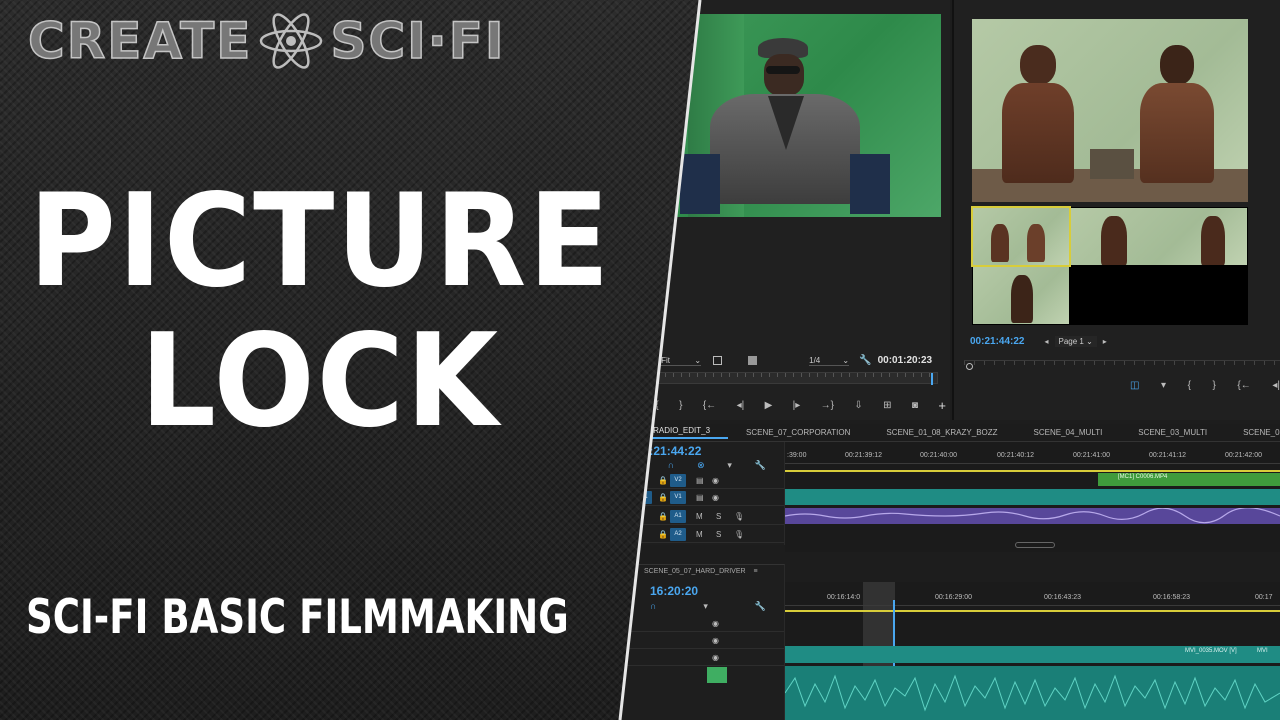 The image size is (1280, 720). What do you see at coordinates (1172, 432) in the screenshot?
I see `tab-scene-03-multi: SCENE_03_MULTI` at bounding box center [1172, 432].